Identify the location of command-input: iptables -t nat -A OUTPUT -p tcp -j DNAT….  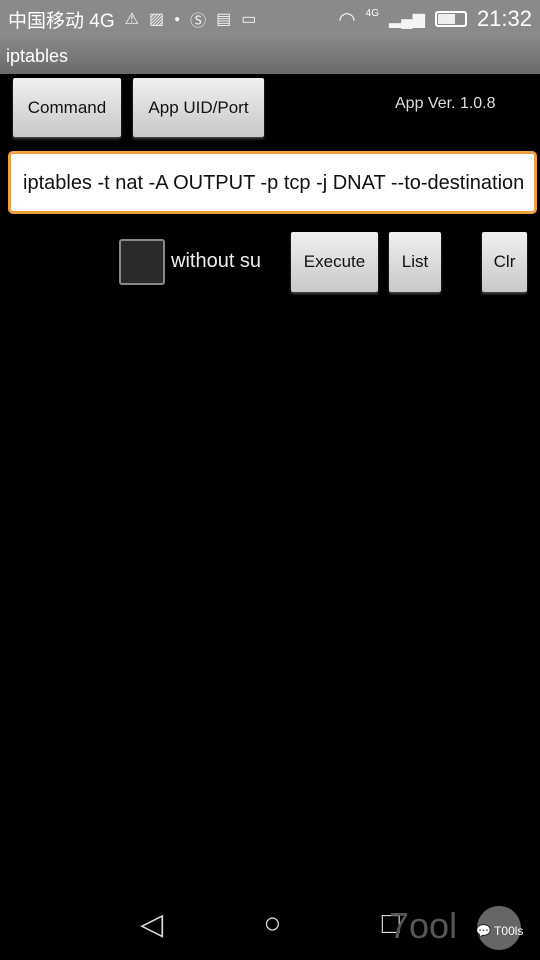
(272, 182).